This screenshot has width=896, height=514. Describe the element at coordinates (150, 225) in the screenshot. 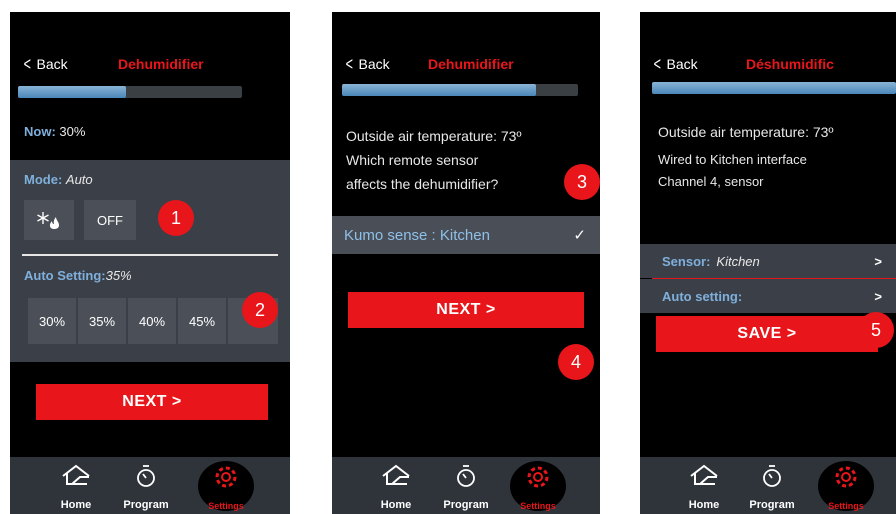

I see `mode-panel: Mode: Auto OFF Auto Setting:35%` at that location.